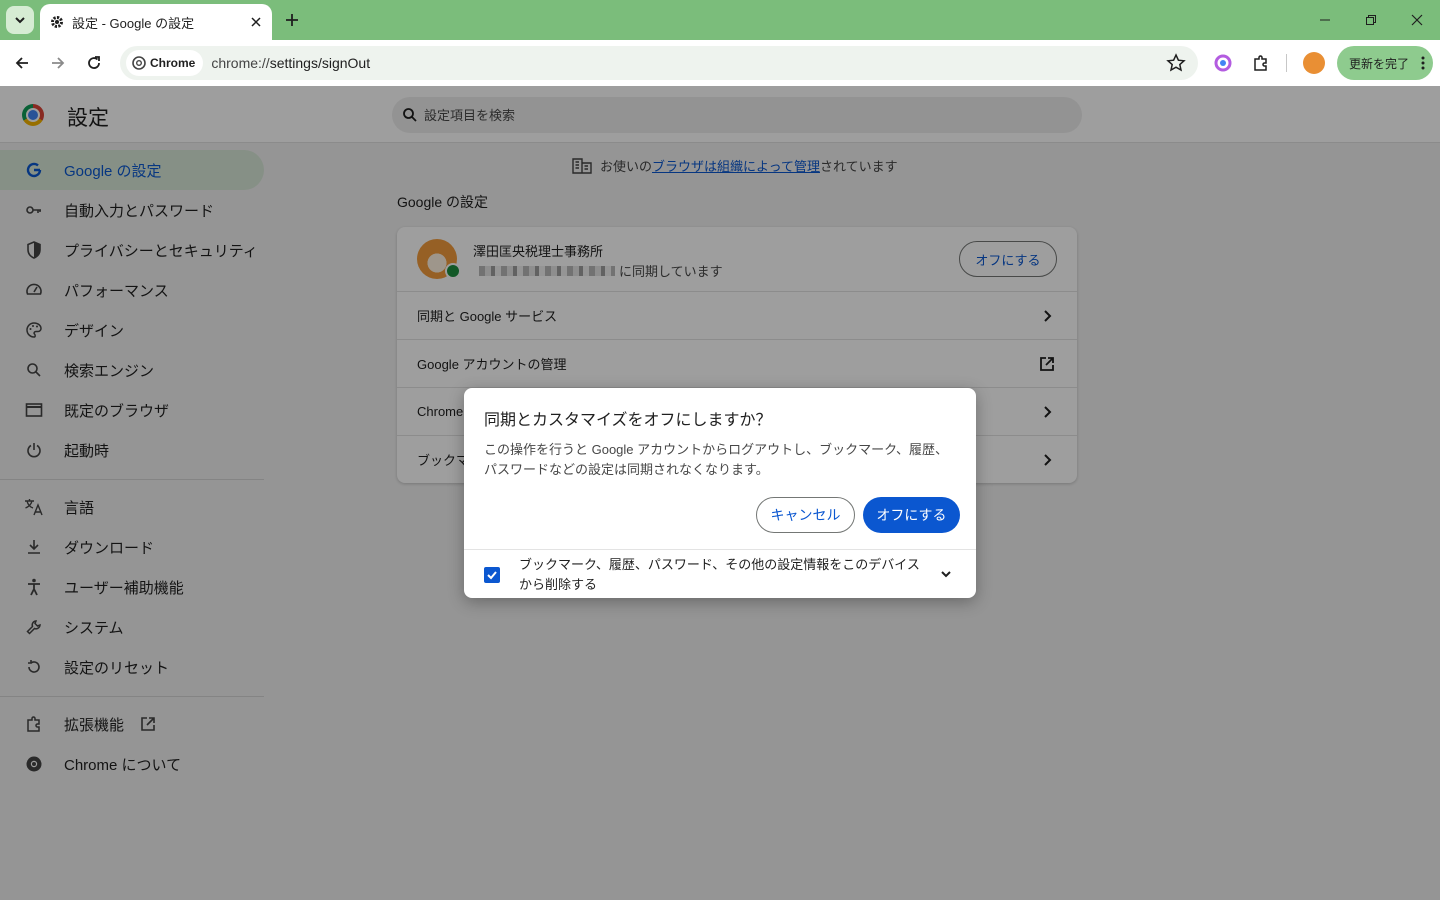  I want to click on color-ring-icon, so click(1223, 63).